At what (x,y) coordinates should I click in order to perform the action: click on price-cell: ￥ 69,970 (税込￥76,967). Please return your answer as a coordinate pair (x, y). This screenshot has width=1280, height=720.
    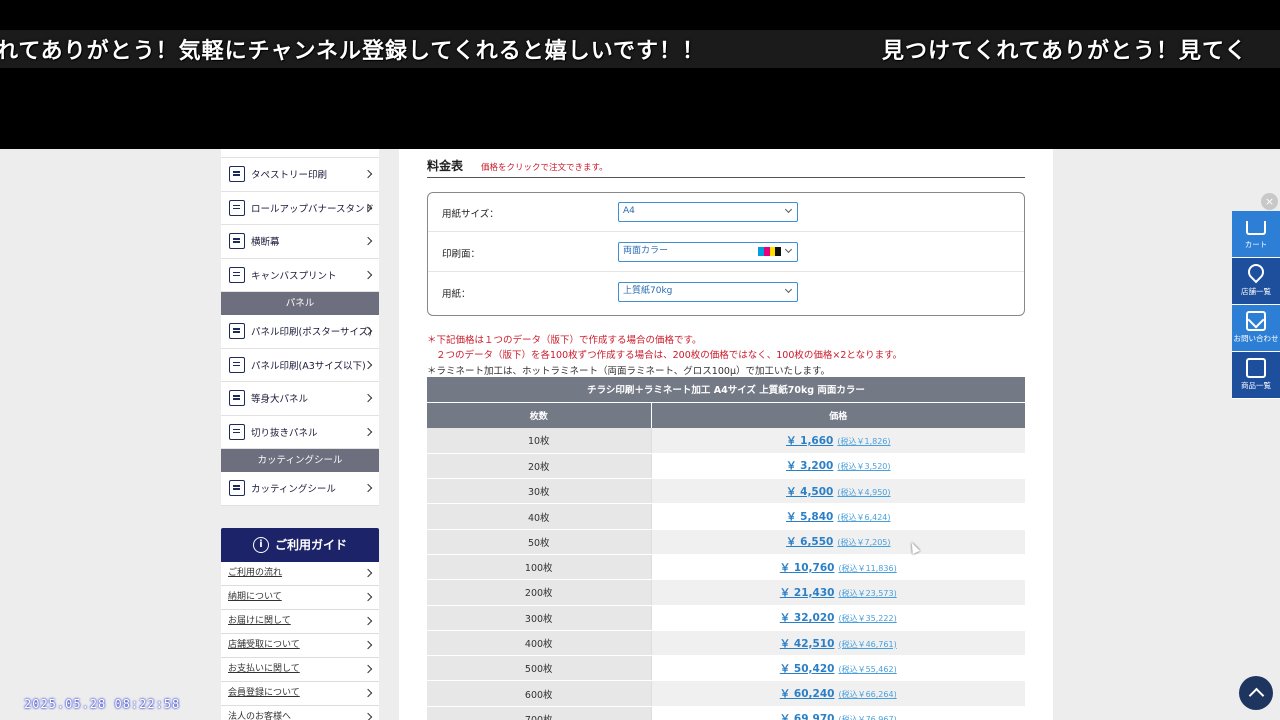
    Looking at the image, I should click on (838, 713).